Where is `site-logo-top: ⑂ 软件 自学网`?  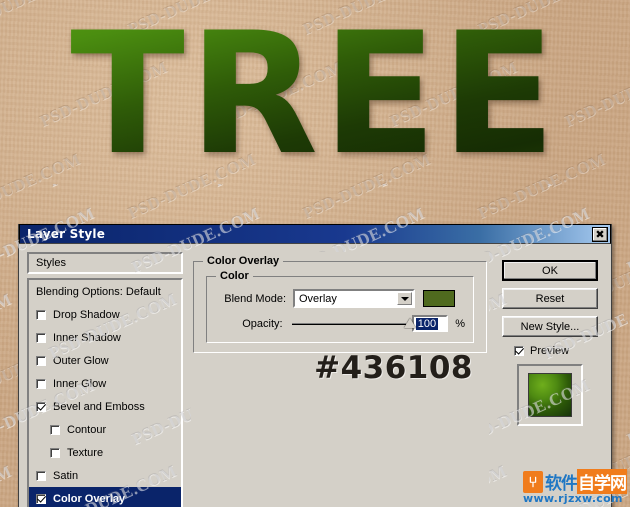 site-logo-top: ⑂ 软件 自学网 is located at coordinates (575, 481).